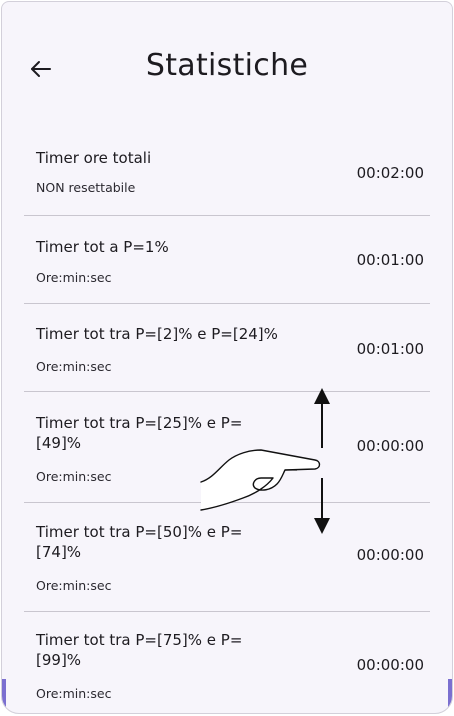  I want to click on stat-title: Timer tot tra P=[25]% e P=[49]%, so click(139, 433).